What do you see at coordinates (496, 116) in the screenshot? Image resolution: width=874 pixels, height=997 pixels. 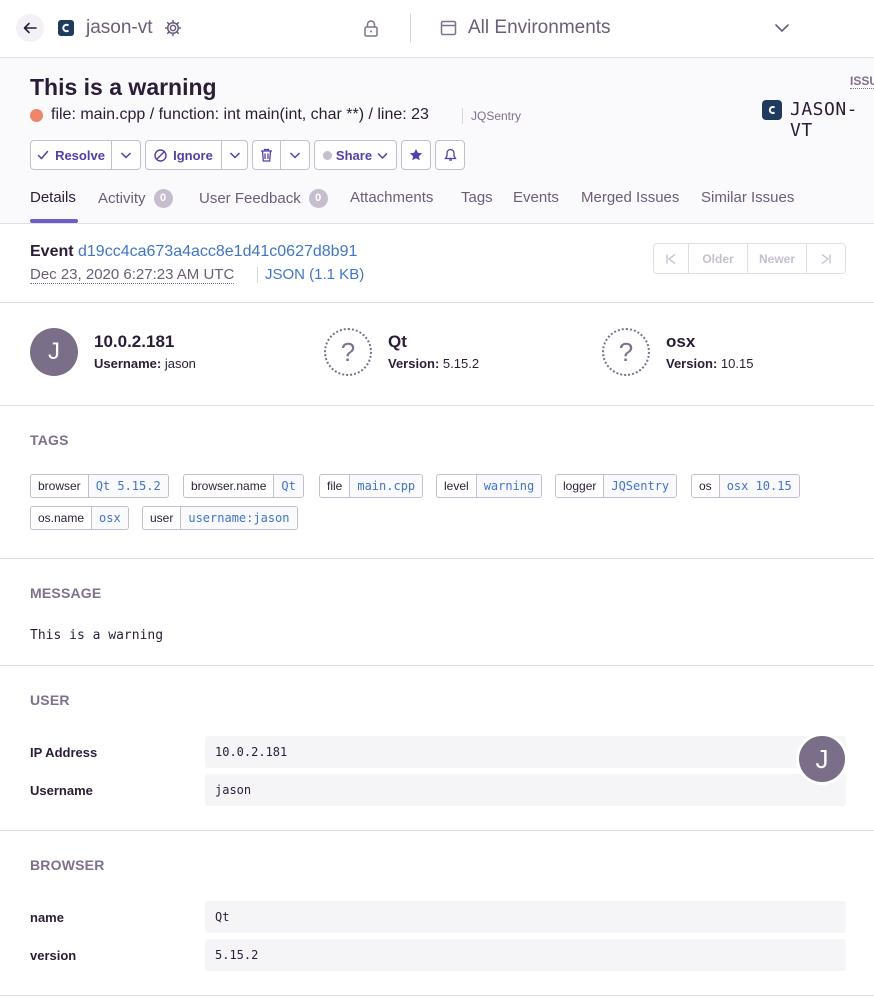 I see `logger-label: JQSentry` at bounding box center [496, 116].